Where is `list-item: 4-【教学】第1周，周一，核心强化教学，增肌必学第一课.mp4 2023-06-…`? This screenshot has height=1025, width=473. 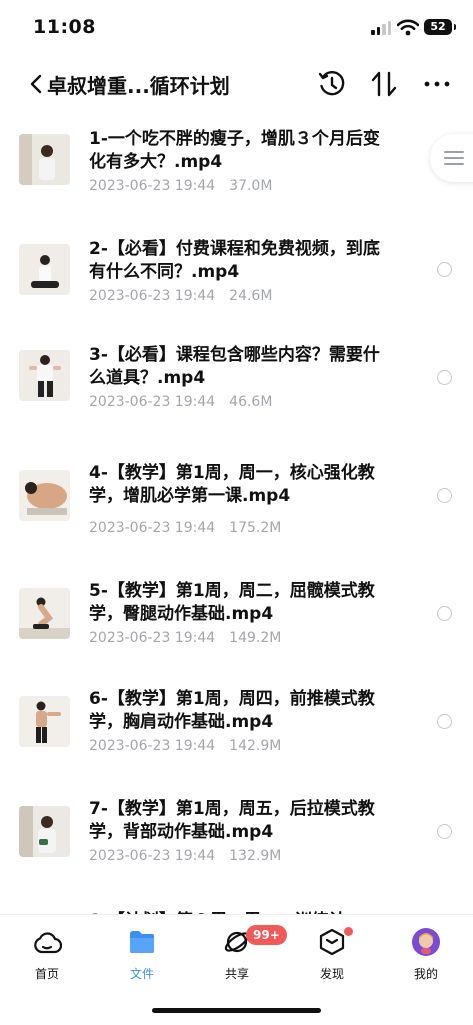 list-item: 4-【教学】第1周，周一，核心强化教学，增肌必学第一课.mp4 2023-06-… is located at coordinates (236, 517).